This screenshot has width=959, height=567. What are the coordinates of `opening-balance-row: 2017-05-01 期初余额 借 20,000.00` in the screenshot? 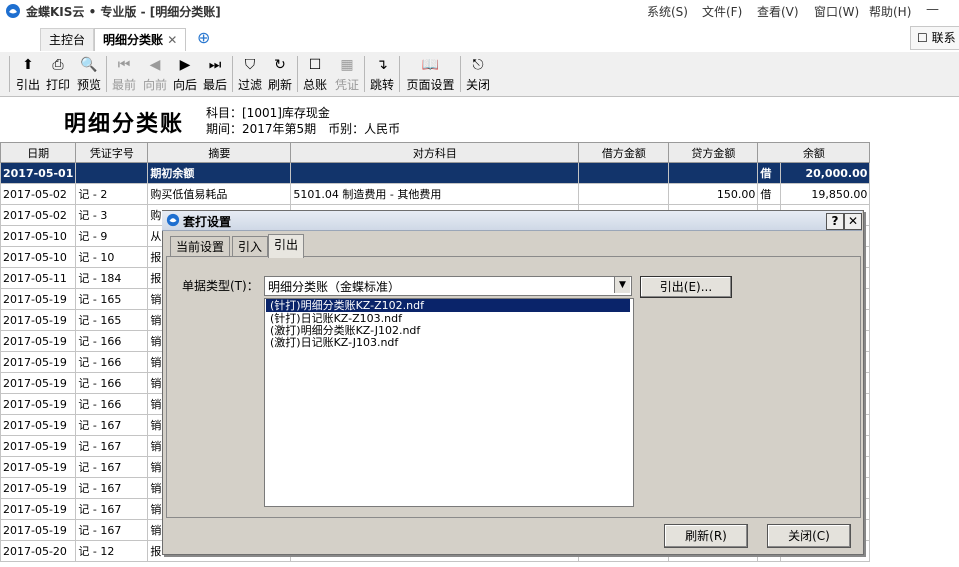 It's located at (435, 173).